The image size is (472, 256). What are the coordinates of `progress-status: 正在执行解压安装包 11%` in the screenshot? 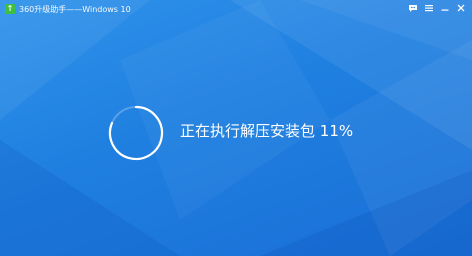 It's located at (266, 131).